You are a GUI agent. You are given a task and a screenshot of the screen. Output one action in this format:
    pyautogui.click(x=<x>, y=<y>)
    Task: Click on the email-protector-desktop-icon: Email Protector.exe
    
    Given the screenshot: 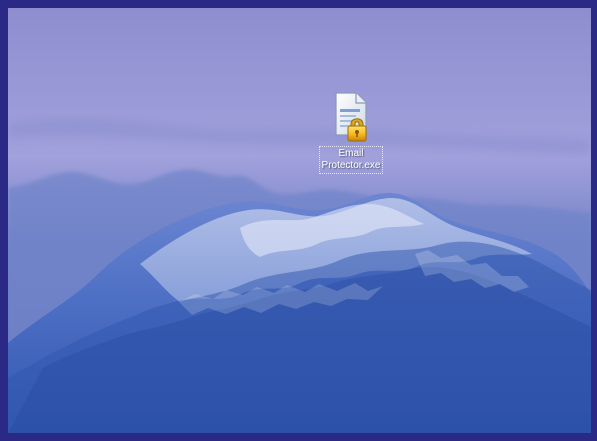 What is the action you would take?
    pyautogui.click(x=351, y=132)
    